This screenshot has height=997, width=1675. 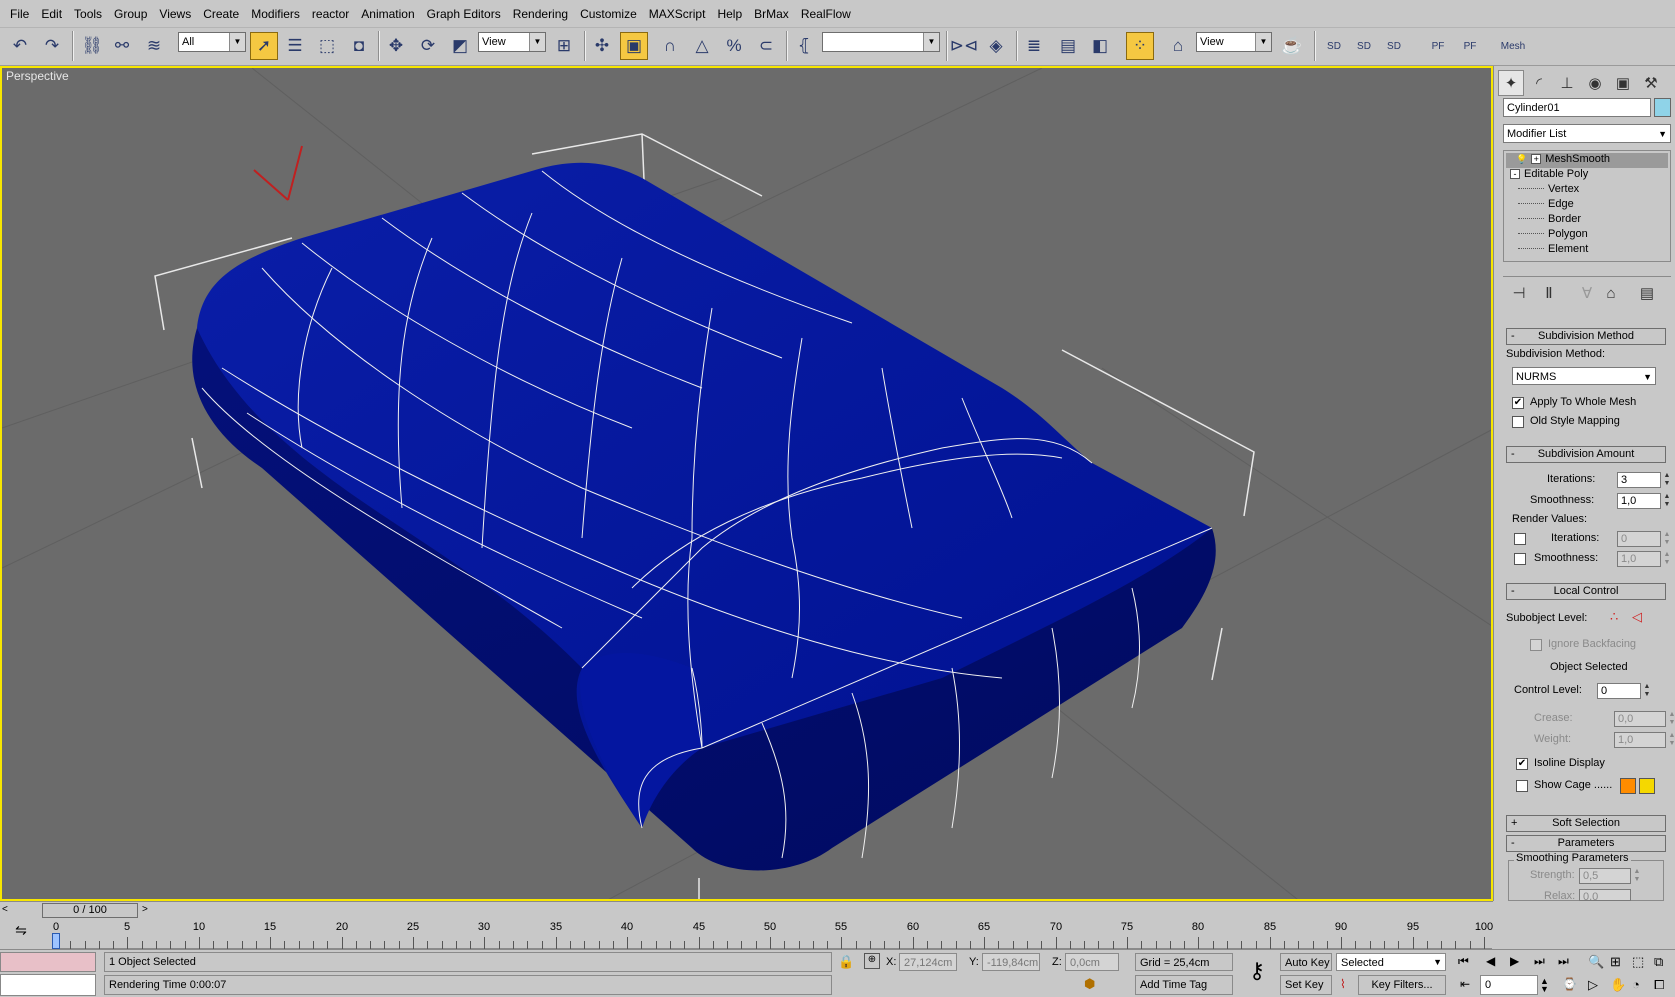 What do you see at coordinates (1586, 591) in the screenshot?
I see `rollout-local-control: - Local Control` at bounding box center [1586, 591].